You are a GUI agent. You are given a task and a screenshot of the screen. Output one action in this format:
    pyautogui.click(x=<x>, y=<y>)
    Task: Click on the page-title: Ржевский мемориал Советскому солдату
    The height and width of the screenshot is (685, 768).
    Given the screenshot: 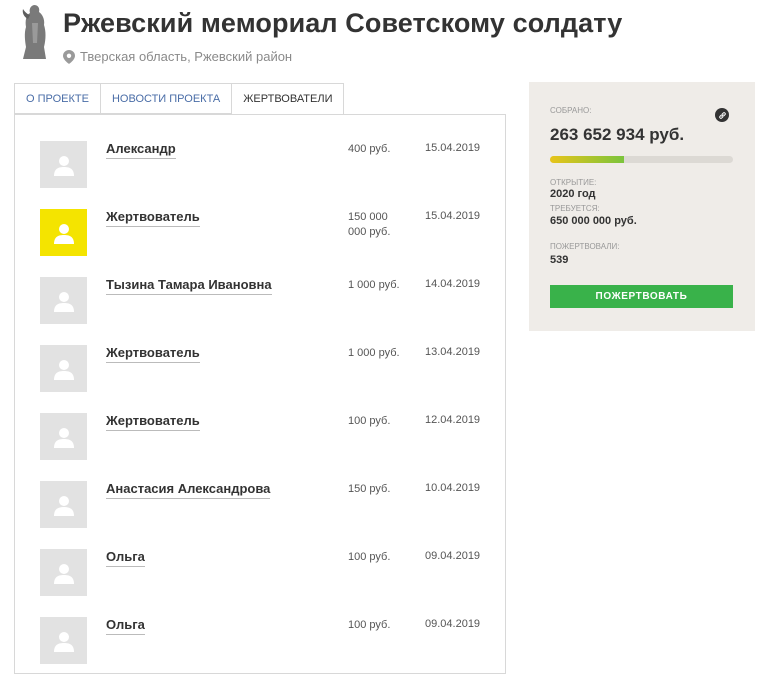 What is the action you would take?
    pyautogui.click(x=343, y=23)
    